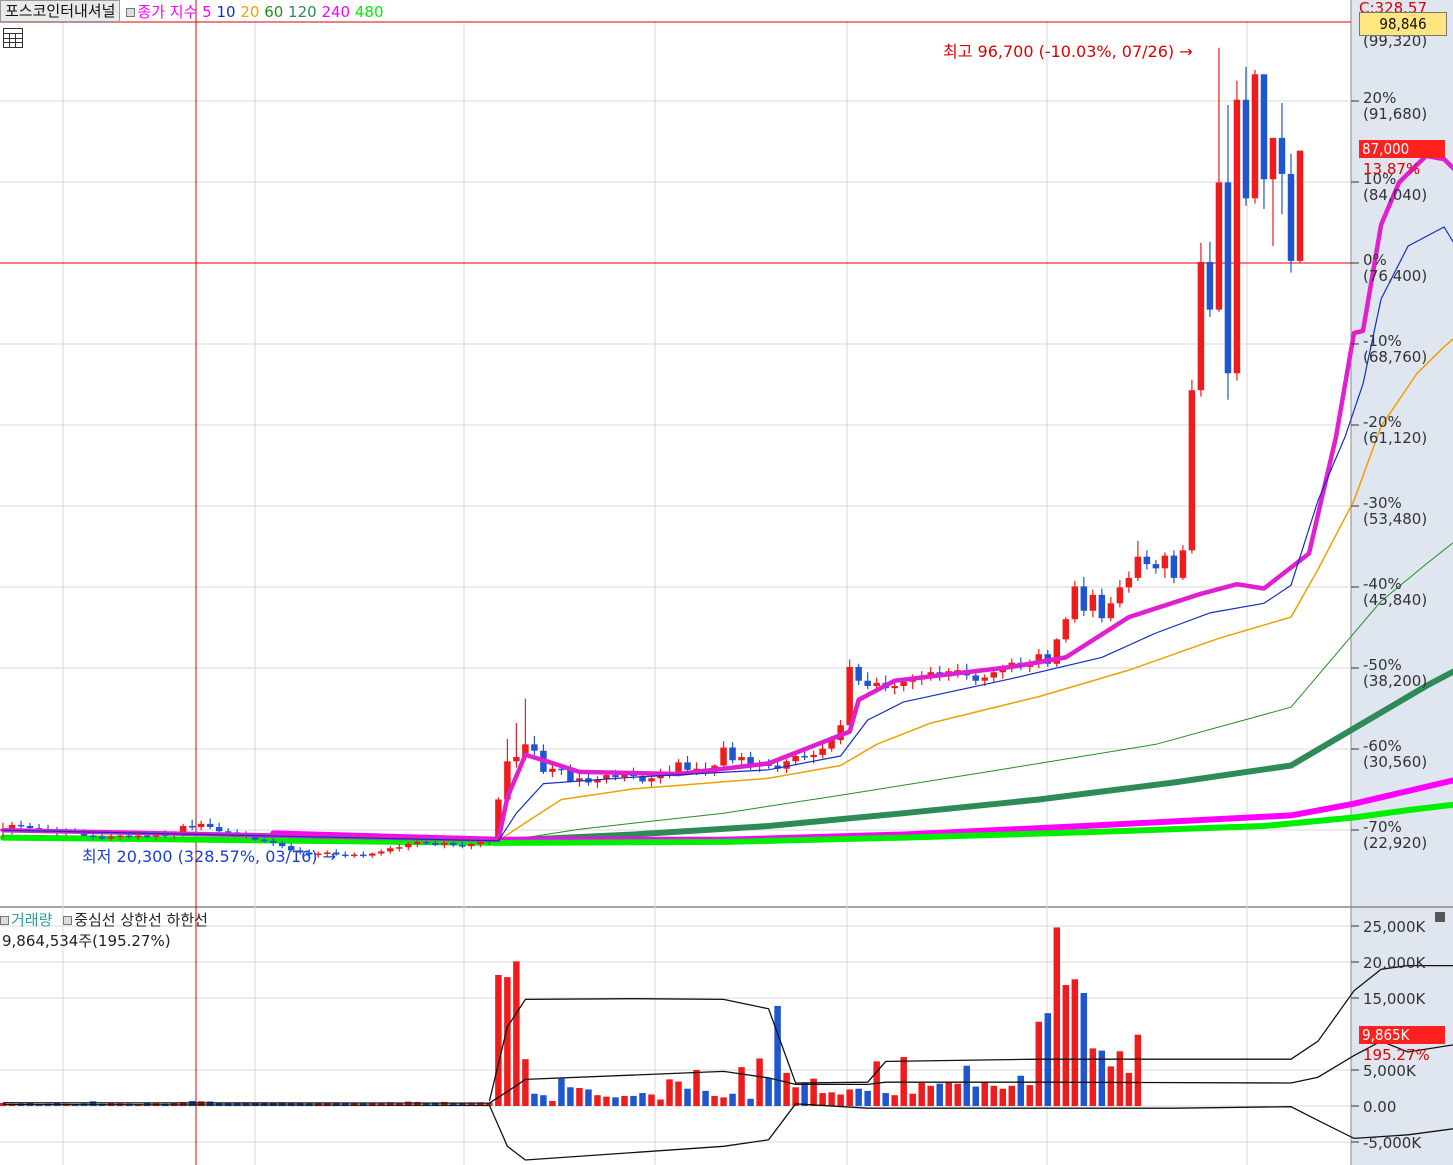 This screenshot has height=1165, width=1453. Describe the element at coordinates (1395, 438) in the screenshot. I see `price-tick-value: (61,120)` at that location.